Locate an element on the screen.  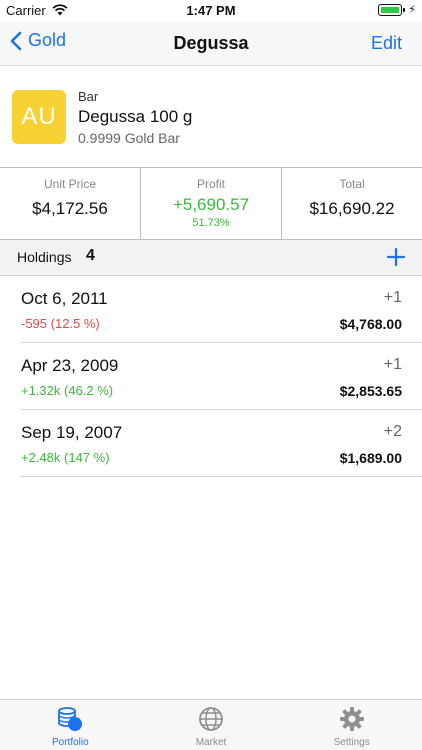
total-value: $16,690.22 is located at coordinates (352, 208).